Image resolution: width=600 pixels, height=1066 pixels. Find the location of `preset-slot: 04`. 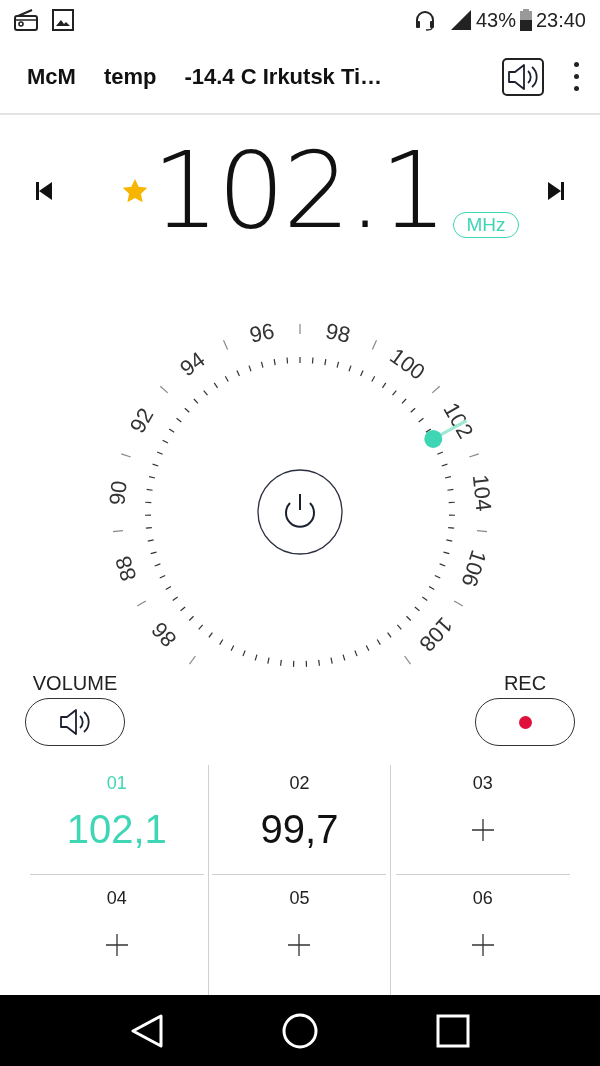

preset-slot: 04 is located at coordinates (116, 935).